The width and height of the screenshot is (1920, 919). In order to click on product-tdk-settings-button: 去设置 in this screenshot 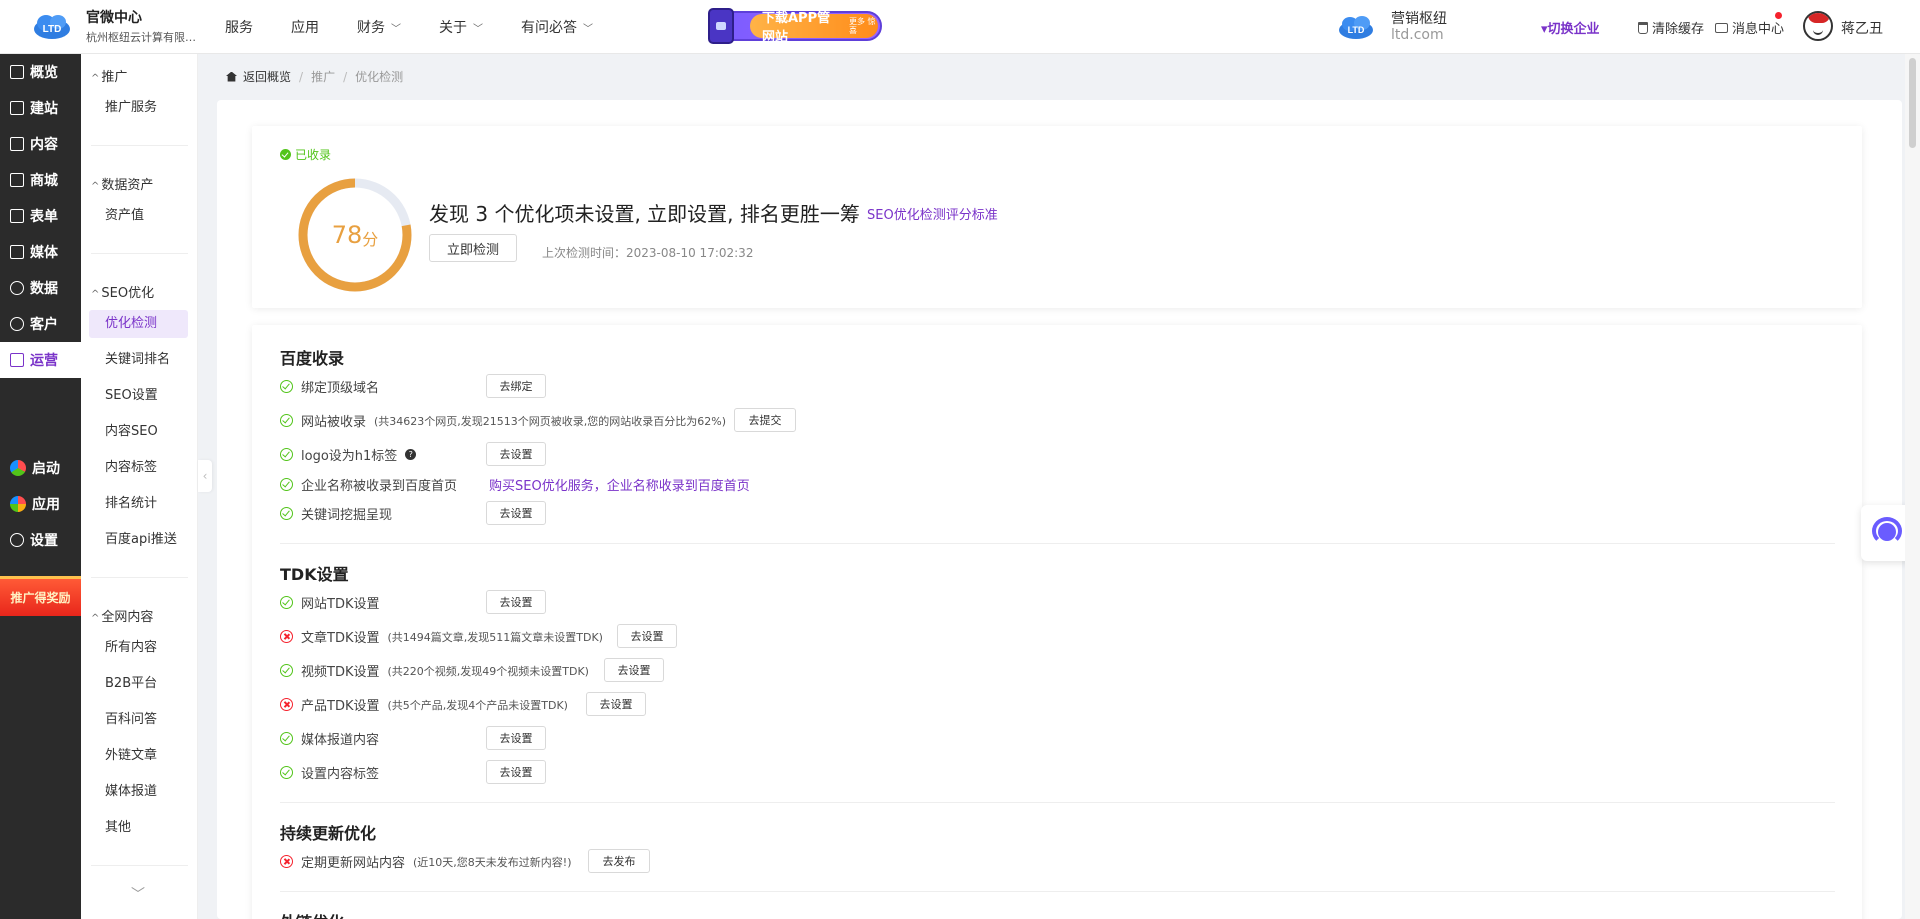, I will do `click(616, 704)`.